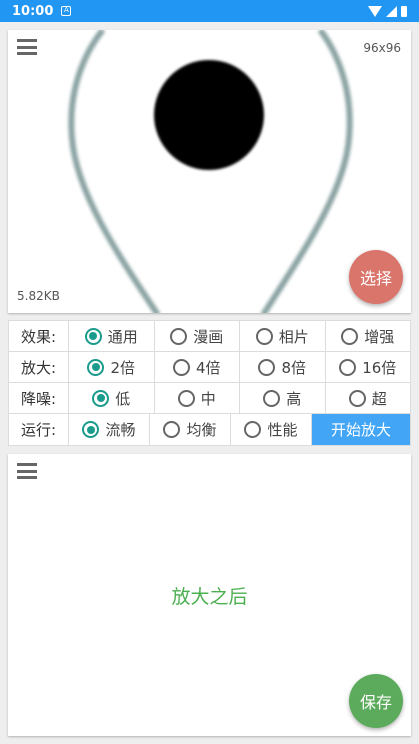  I want to click on option-label: 8倍, so click(294, 367).